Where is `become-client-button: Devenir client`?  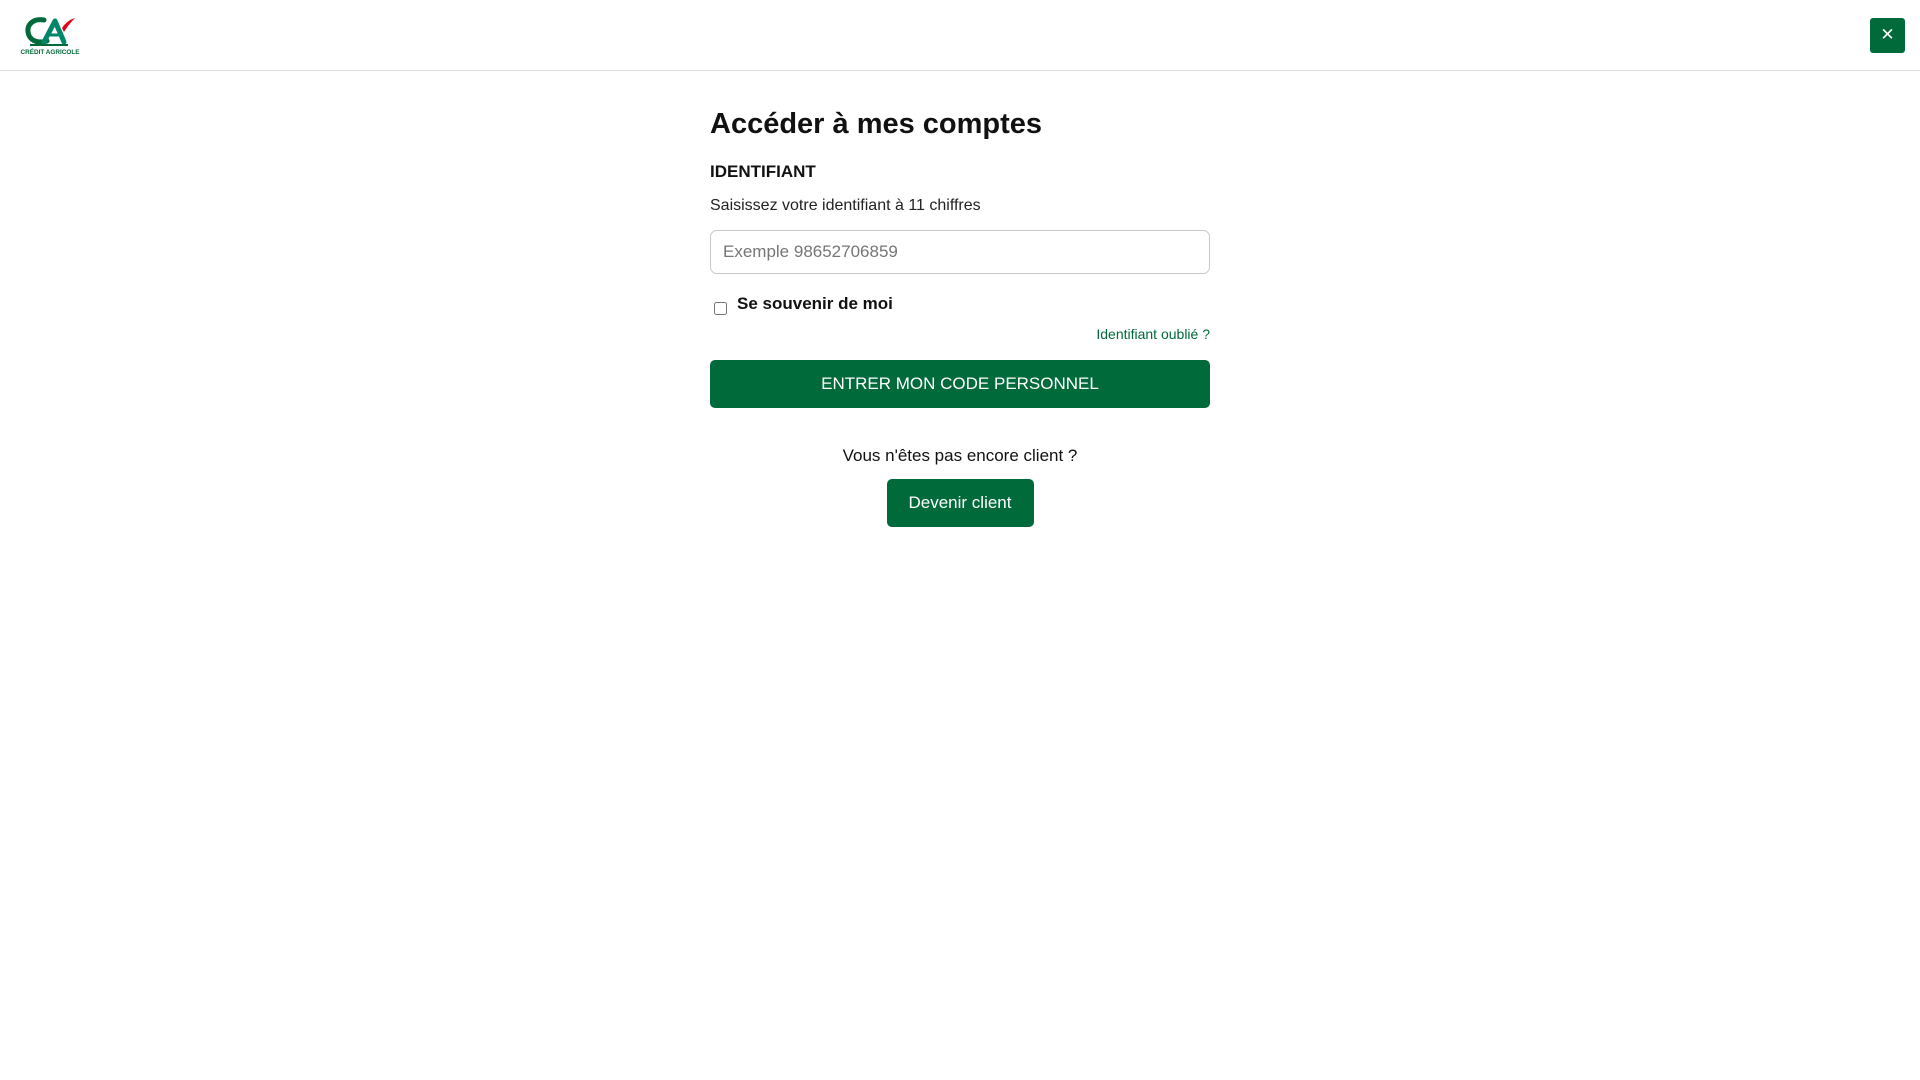
become-client-button: Devenir client is located at coordinates (960, 503).